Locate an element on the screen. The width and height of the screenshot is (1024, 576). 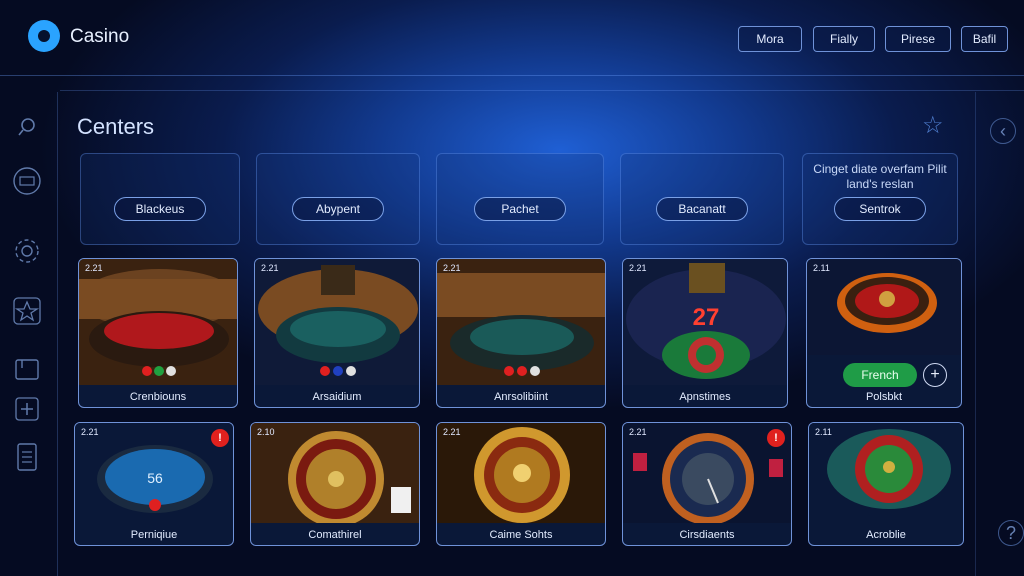
game-card: 2.21 Crenbiouns is located at coordinates (158, 333).